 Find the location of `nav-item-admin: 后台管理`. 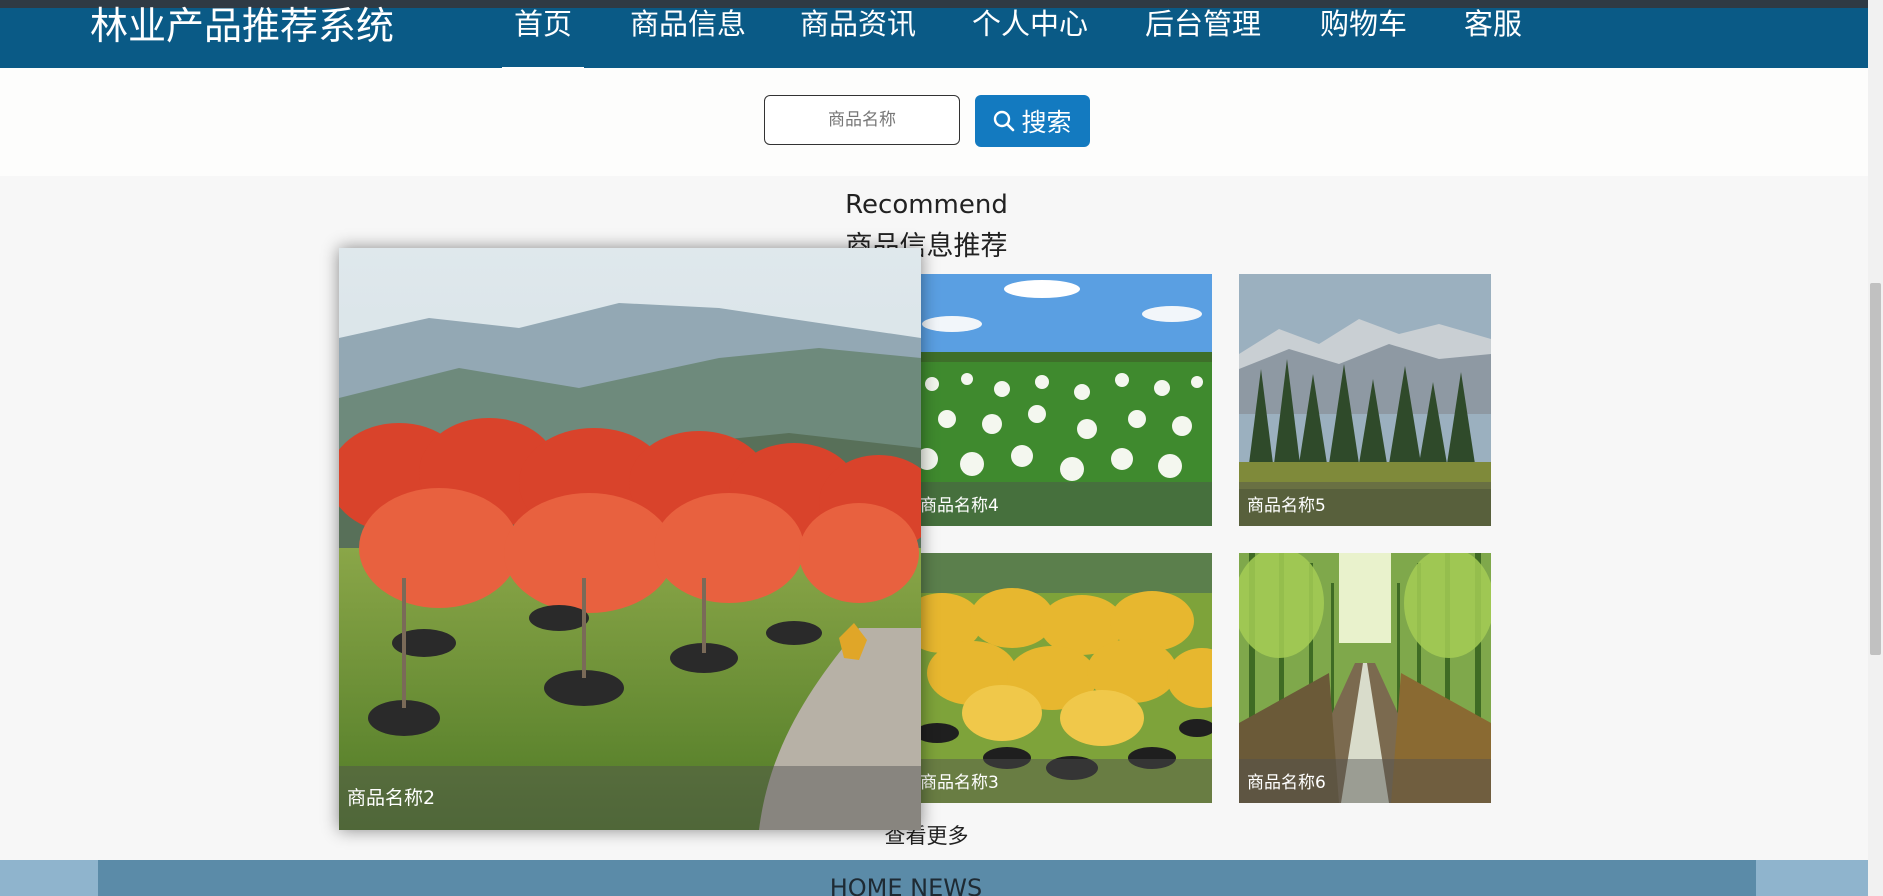

nav-item-admin: 后台管理 is located at coordinates (1203, 24).